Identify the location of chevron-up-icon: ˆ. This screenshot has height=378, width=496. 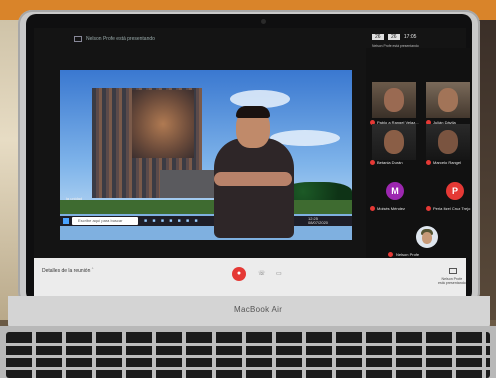
(92, 271).